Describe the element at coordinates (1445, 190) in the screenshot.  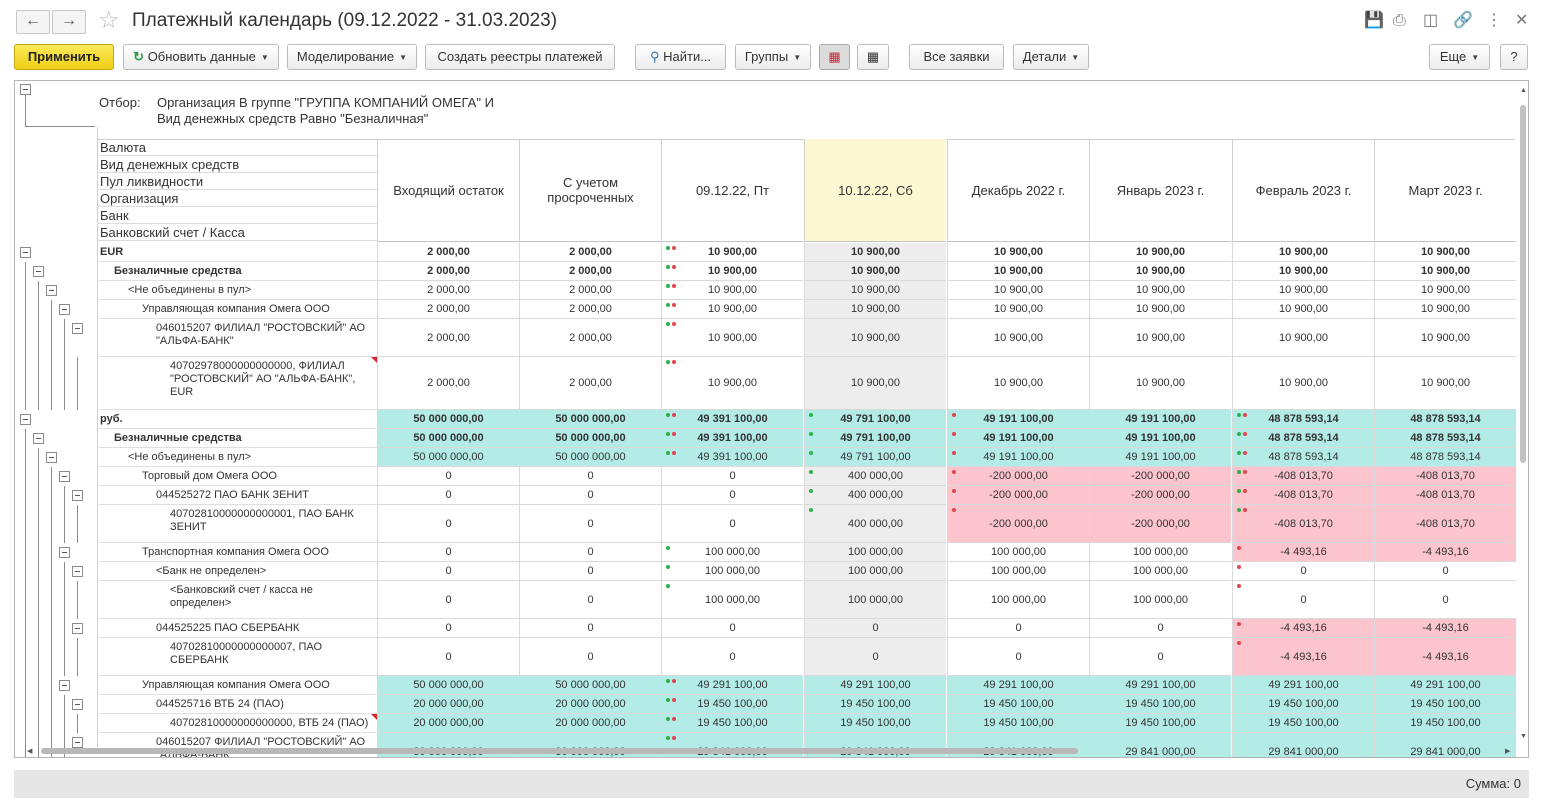
I see `column-header: Март 2023 г.` at that location.